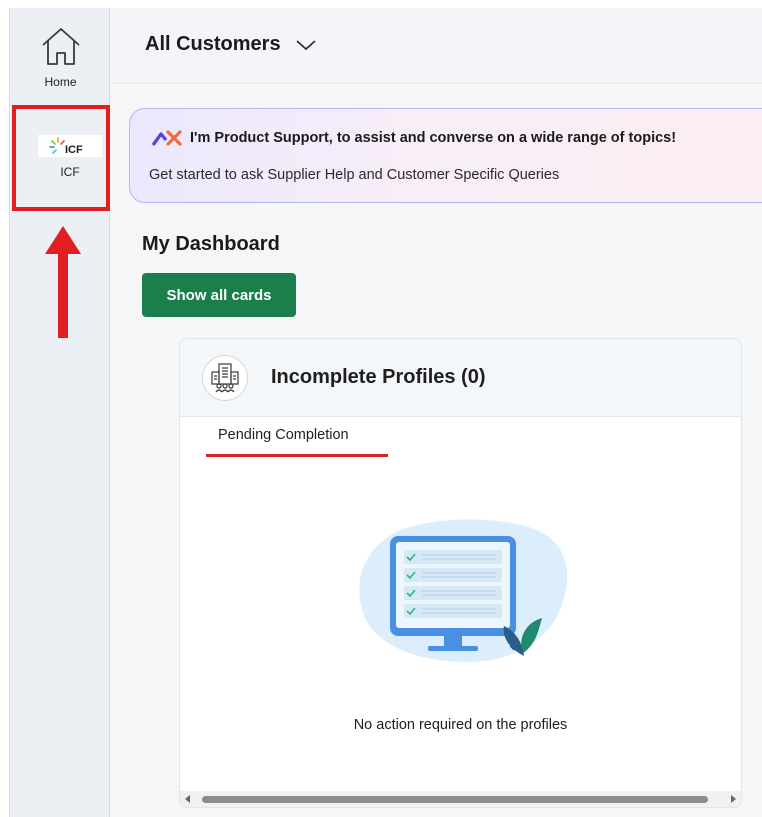 Image resolution: width=762 pixels, height=817 pixels. I want to click on horizontal-scrollbar, so click(460, 799).